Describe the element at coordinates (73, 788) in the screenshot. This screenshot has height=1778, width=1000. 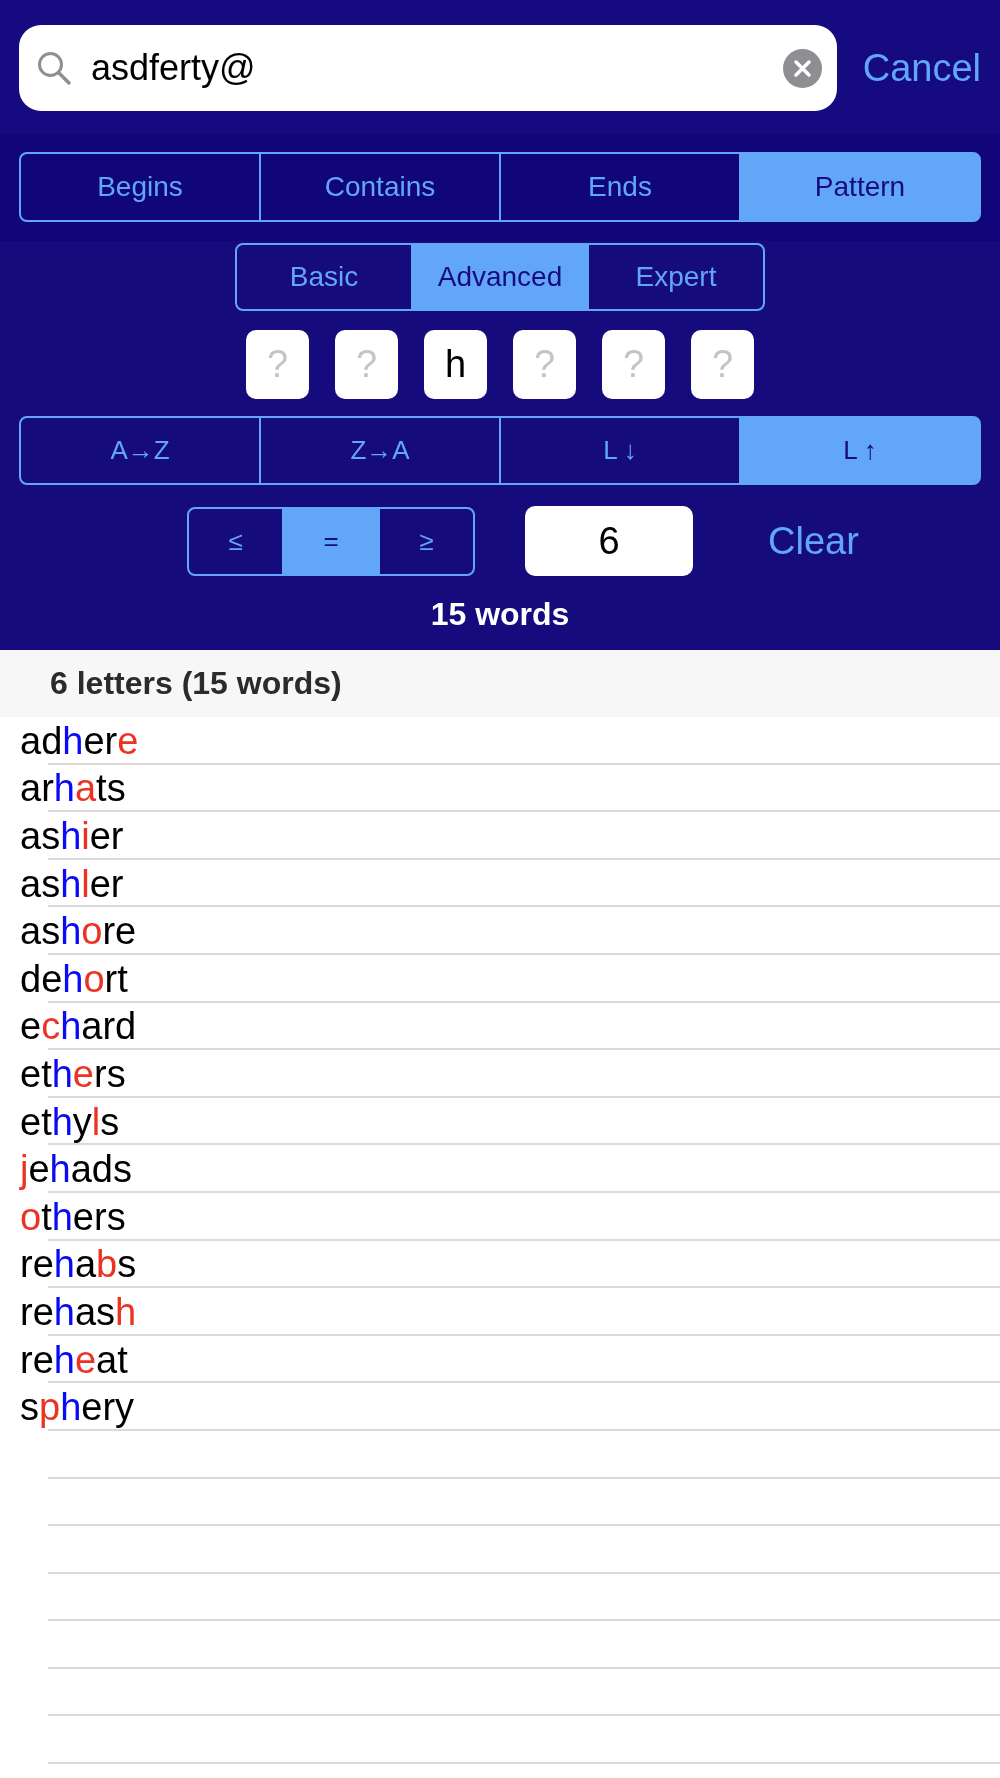
I see `word-entry: arhats` at that location.